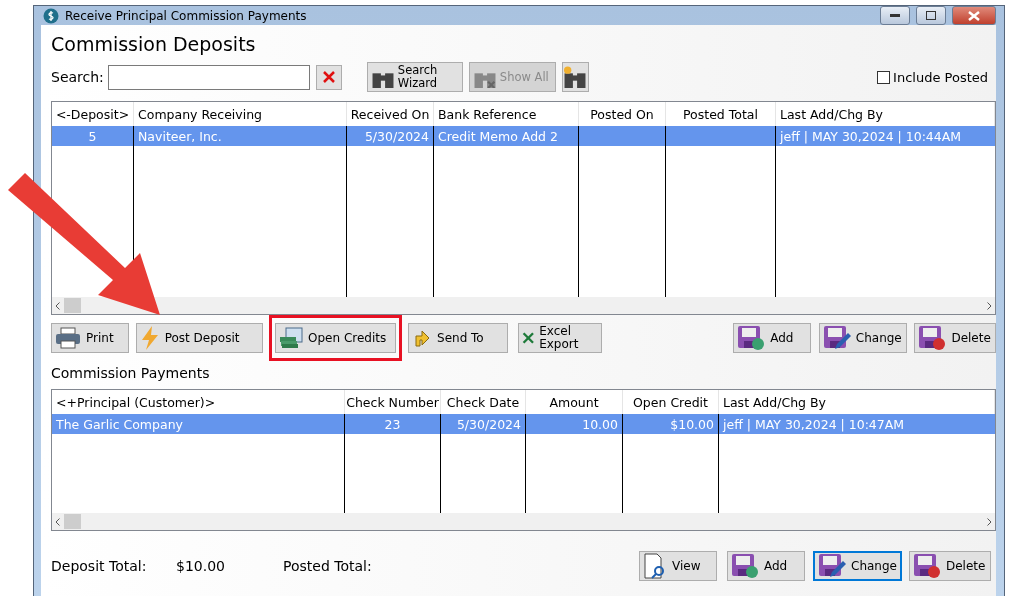 This screenshot has height=596, width=1012. Describe the element at coordinates (528, 338) in the screenshot. I see `spreadsheet-icon` at that location.